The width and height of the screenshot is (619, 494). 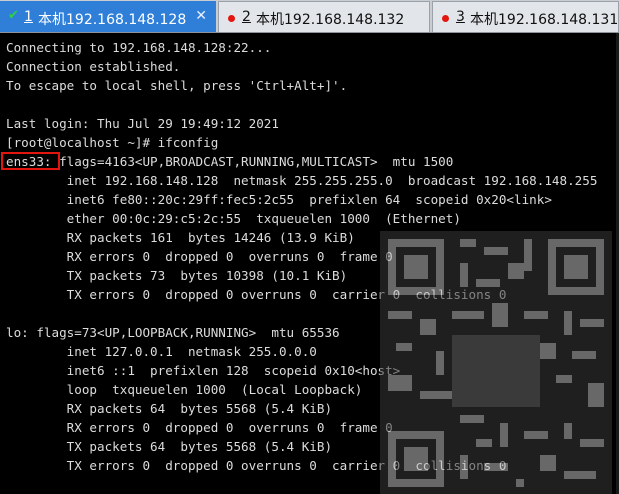 What do you see at coordinates (93, 66) in the screenshot?
I see `terminal-line: Connection established.` at bounding box center [93, 66].